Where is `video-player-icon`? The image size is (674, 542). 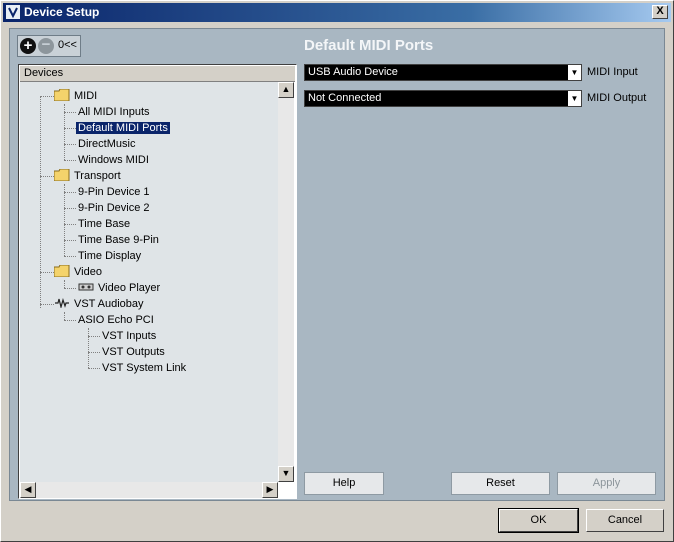 video-player-icon is located at coordinates (86, 287).